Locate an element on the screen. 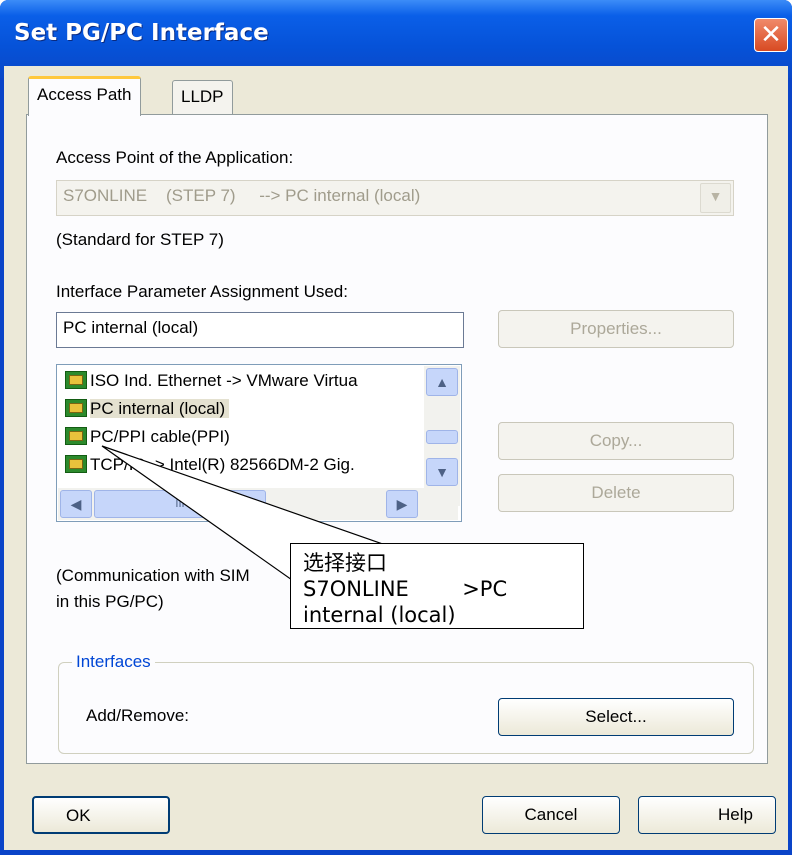 This screenshot has width=792, height=855. cancel-button: Cancel is located at coordinates (551, 815).